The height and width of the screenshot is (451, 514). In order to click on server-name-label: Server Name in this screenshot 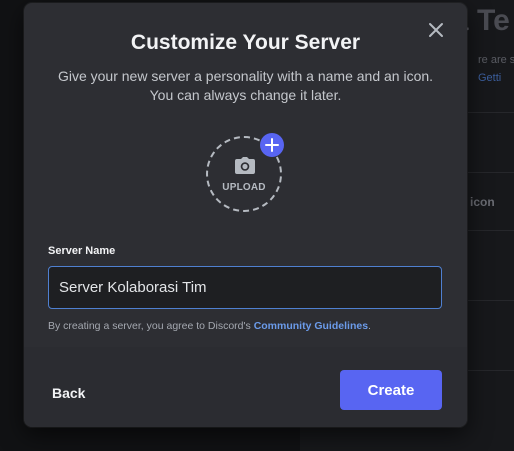, I will do `click(82, 251)`.